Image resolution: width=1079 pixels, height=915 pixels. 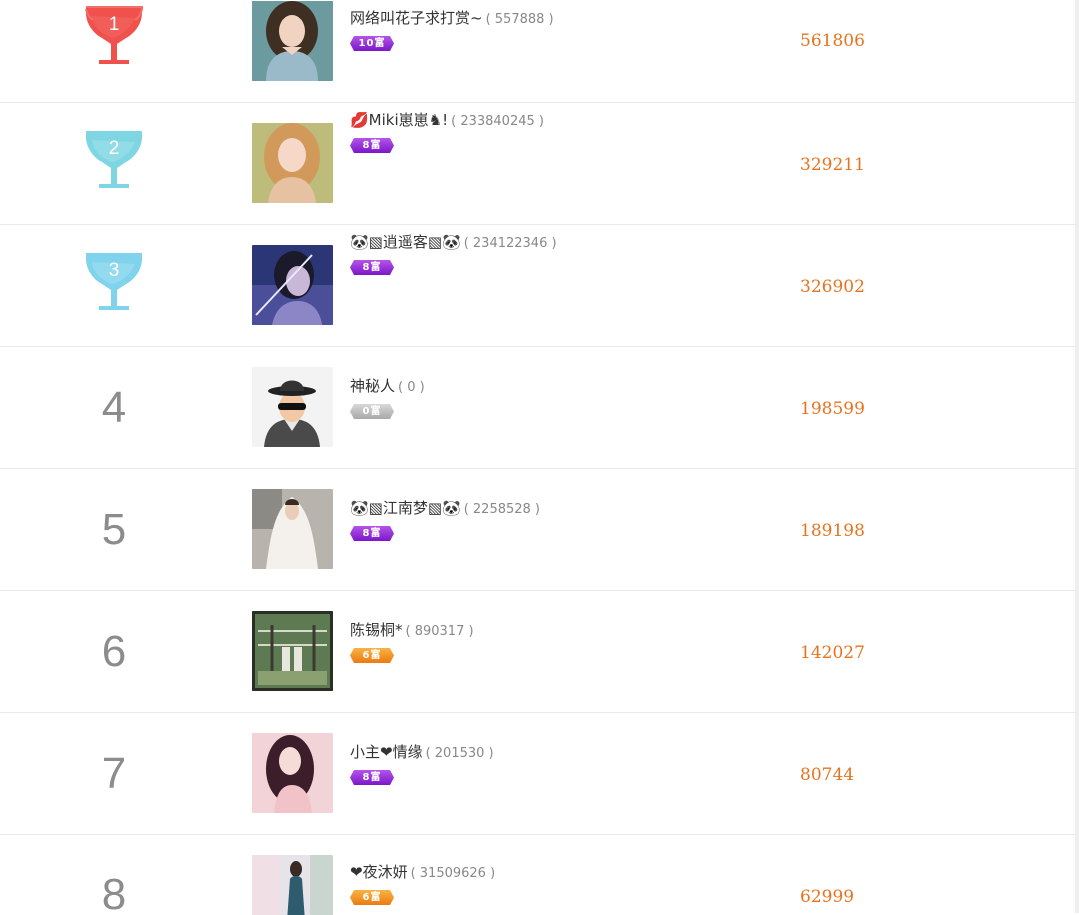 I want to click on rank-cell: 7, so click(x=114, y=773).